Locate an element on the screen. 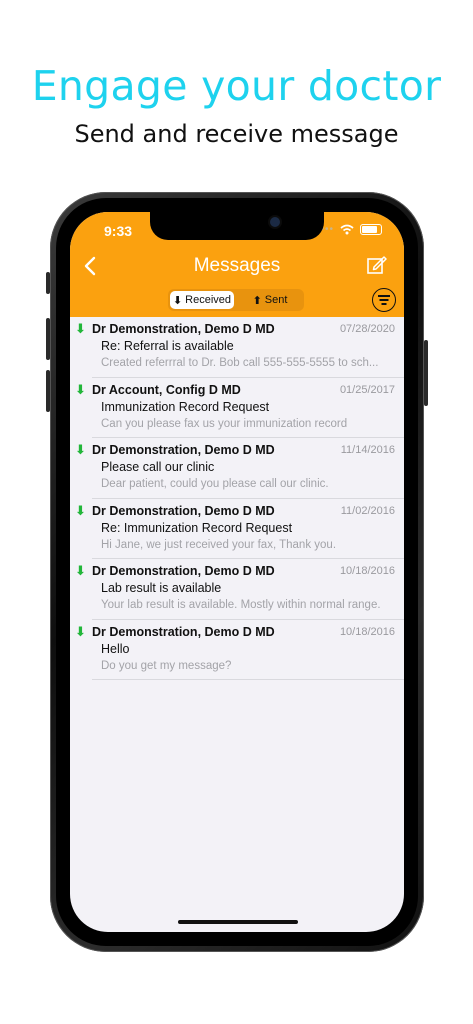 The image size is (473, 1024). compose-button is located at coordinates (377, 265).